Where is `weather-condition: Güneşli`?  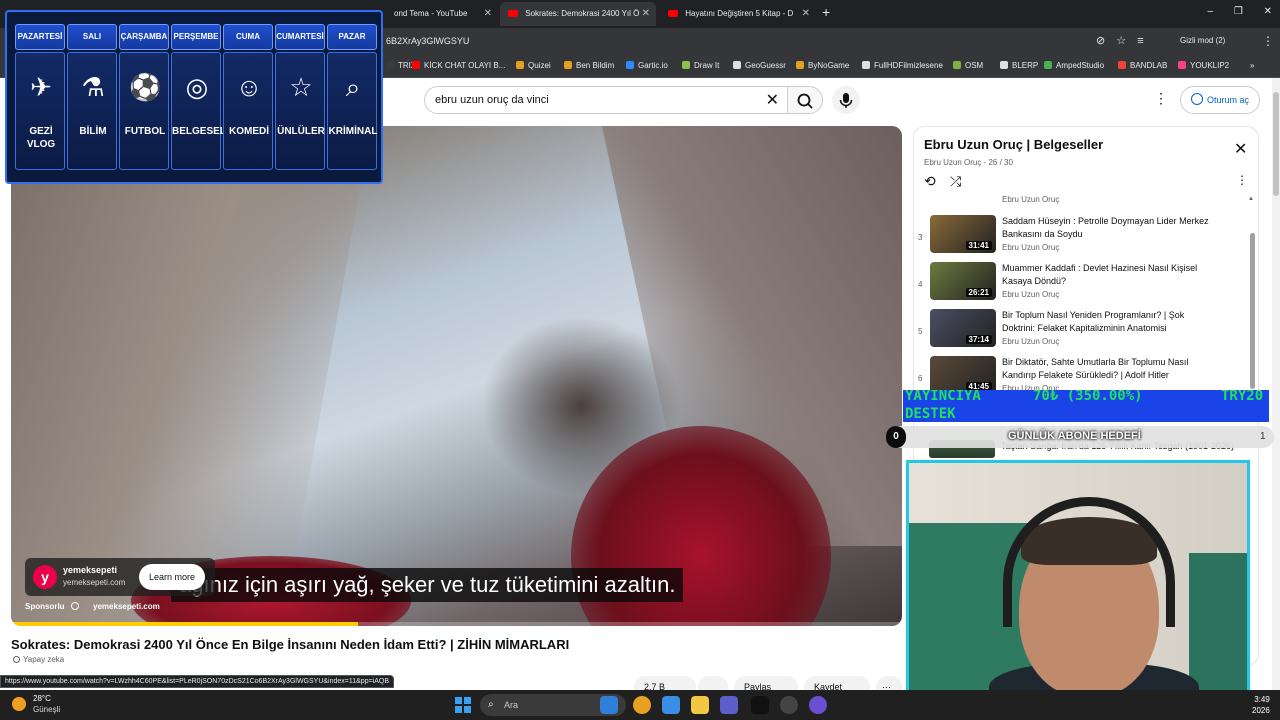
weather-condition: Güneşli is located at coordinates (46, 709).